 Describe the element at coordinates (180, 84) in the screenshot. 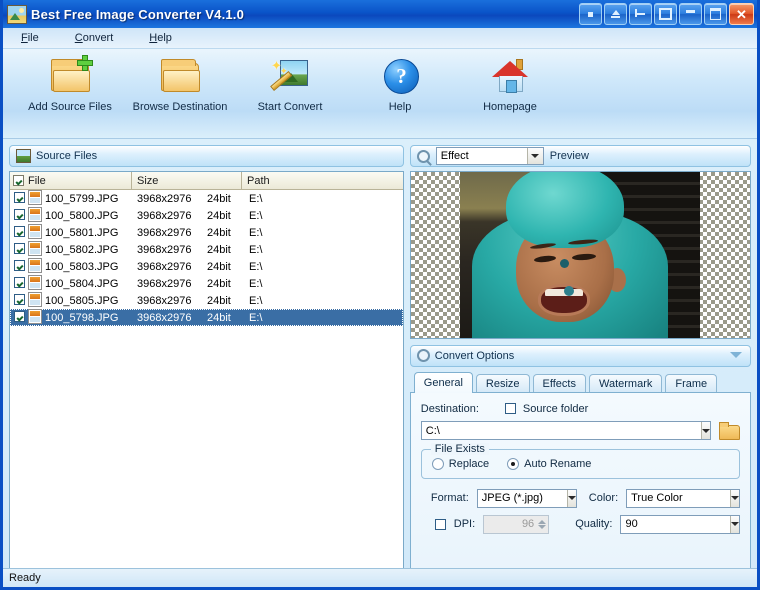

I see `browse-destination-button: Browse Destination` at that location.